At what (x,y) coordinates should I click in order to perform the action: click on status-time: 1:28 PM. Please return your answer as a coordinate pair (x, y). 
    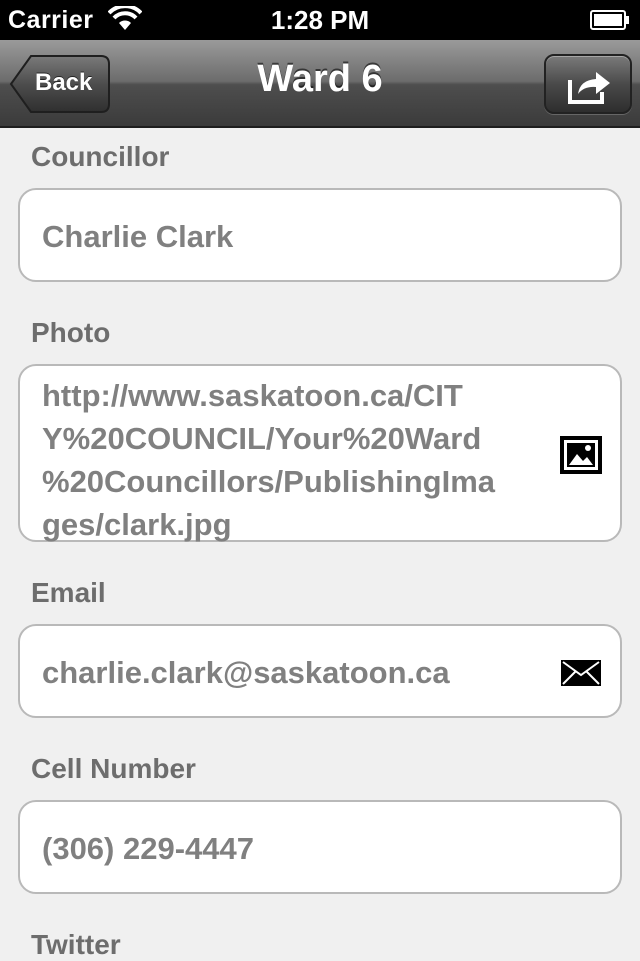
    Looking at the image, I should click on (320, 20).